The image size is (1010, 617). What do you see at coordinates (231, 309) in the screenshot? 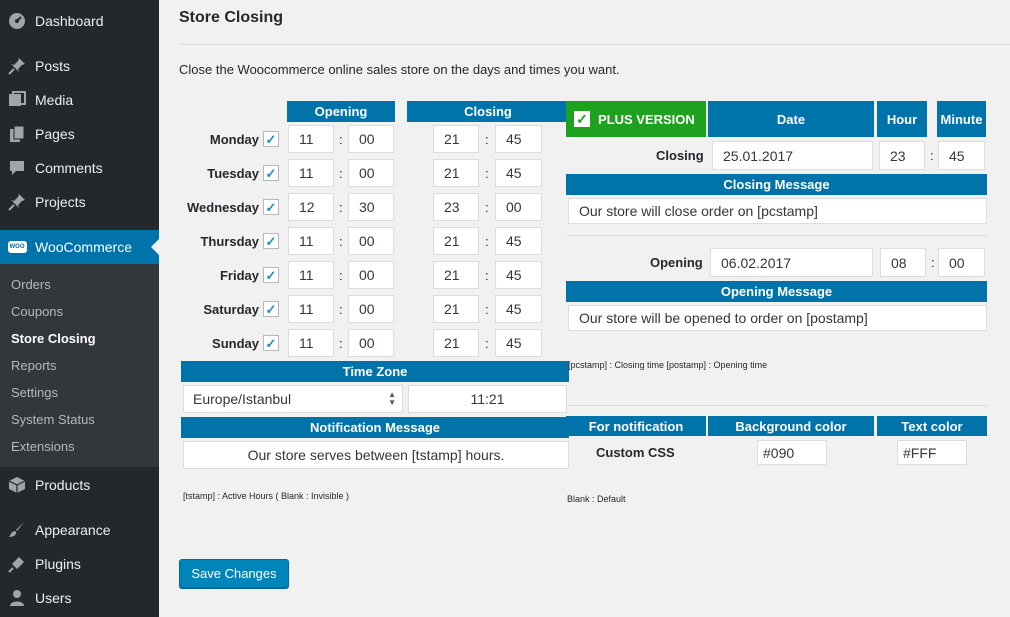
I see `day-label-saturday: Saturday` at bounding box center [231, 309].